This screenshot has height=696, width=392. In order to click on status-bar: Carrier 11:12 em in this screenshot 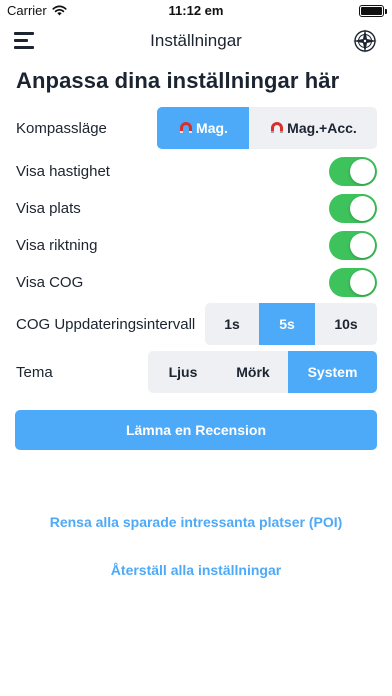, I will do `click(196, 11)`.